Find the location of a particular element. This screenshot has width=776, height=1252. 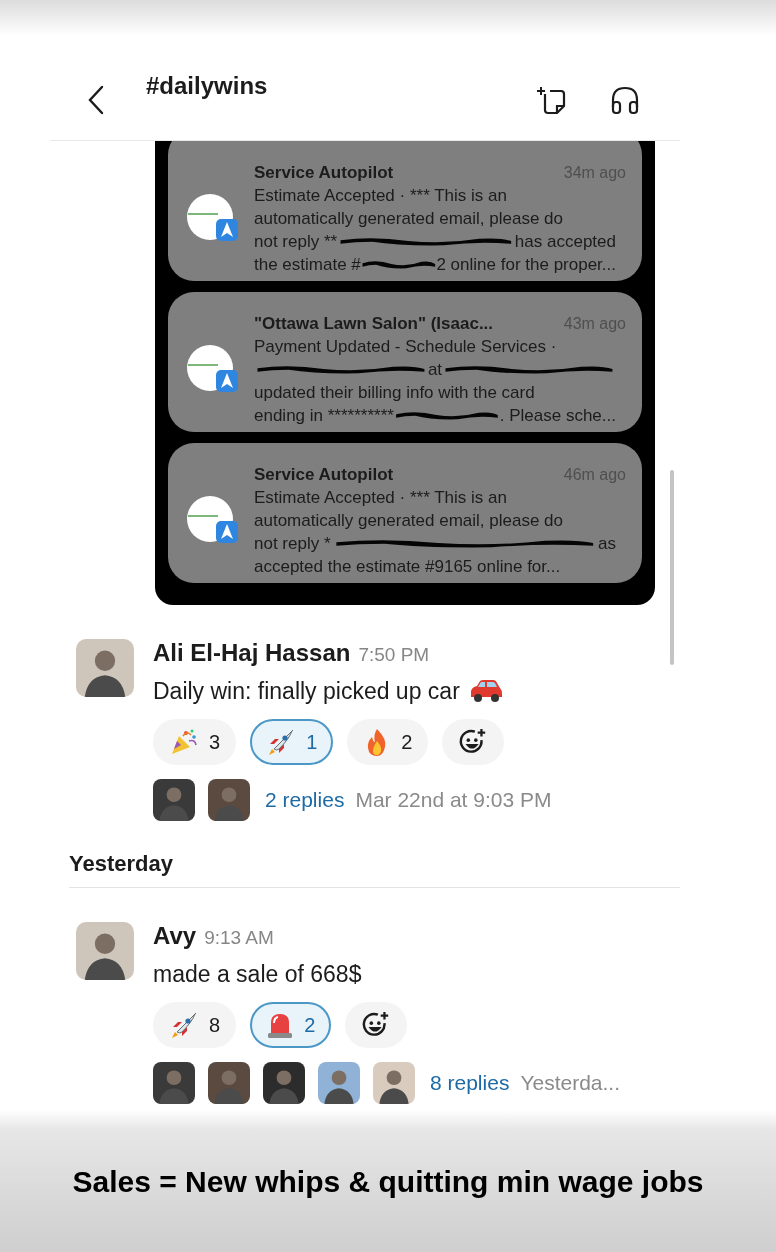

replies-link: 2 replies is located at coordinates (305, 800).